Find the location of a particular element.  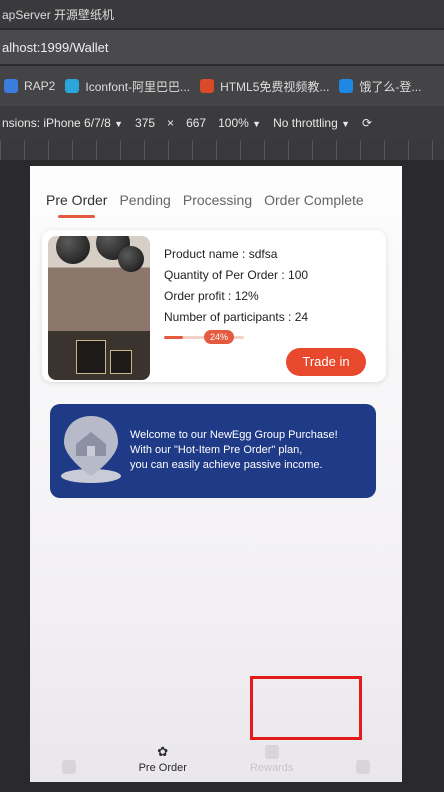

throttle-select: No throttling ▼ is located at coordinates (311, 123).